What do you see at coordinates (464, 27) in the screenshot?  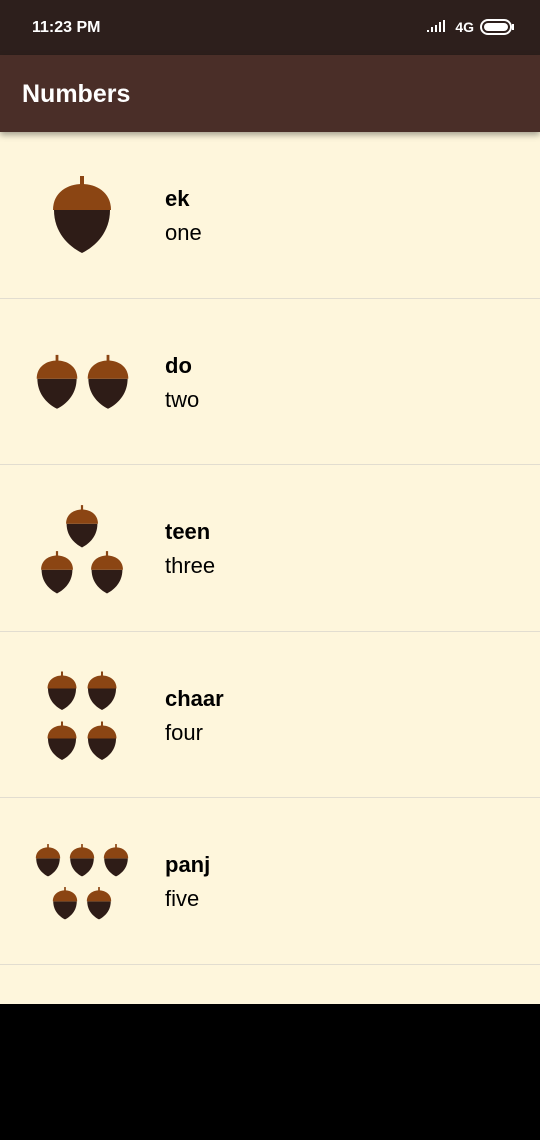 I see `network-type: 4G` at bounding box center [464, 27].